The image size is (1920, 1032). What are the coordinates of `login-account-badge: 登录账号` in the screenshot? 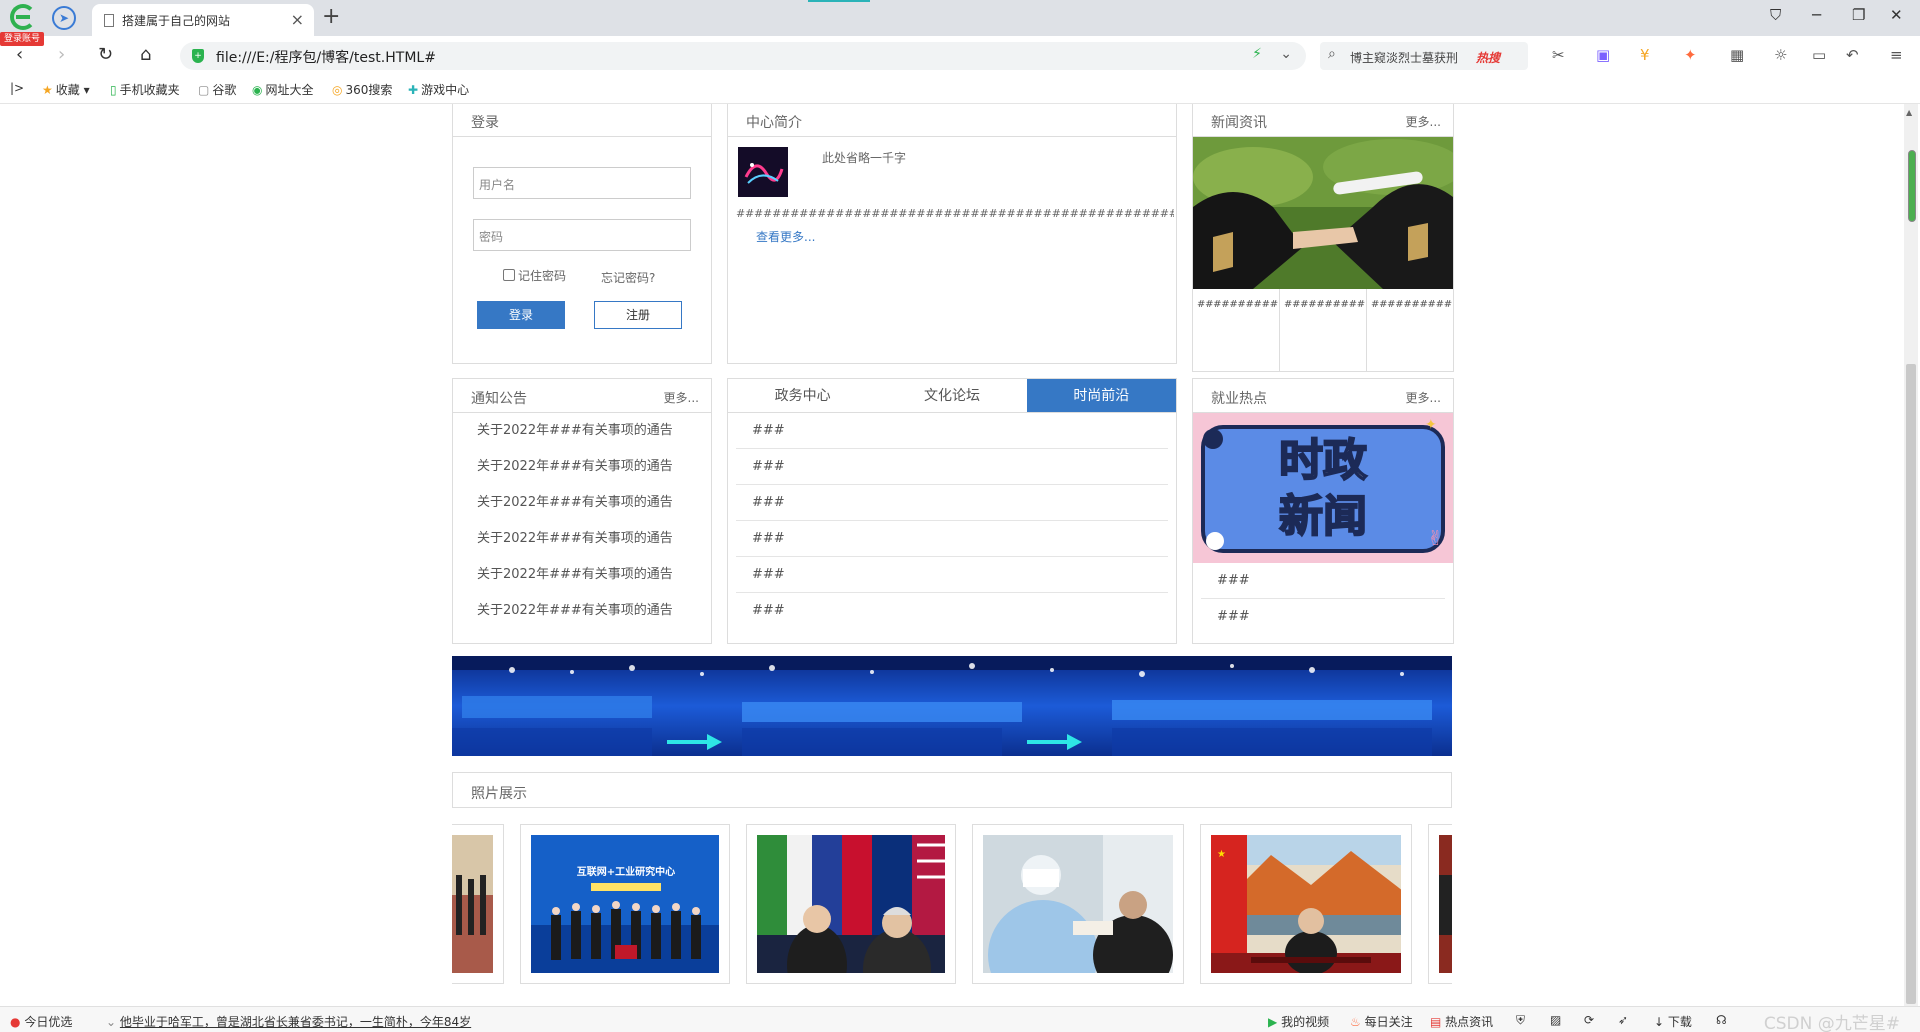 It's located at (22, 39).